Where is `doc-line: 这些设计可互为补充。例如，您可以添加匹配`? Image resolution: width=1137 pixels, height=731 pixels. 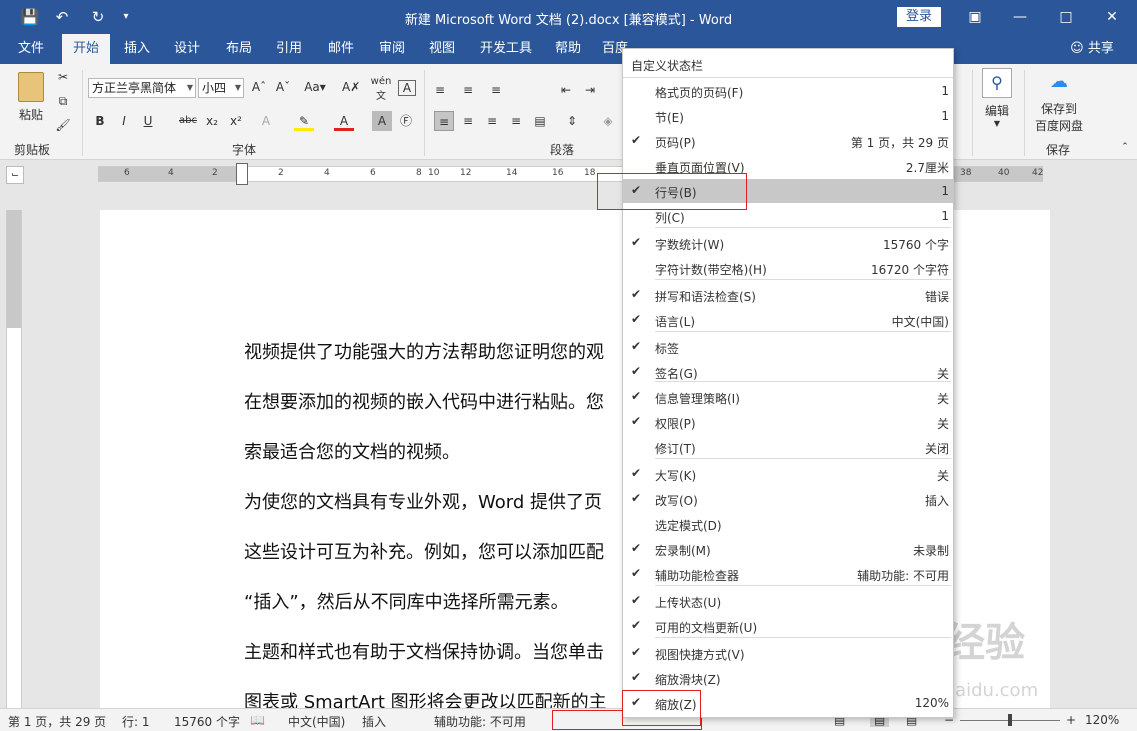
doc-line: 这些设计可互为补充。例如，您可以添加匹配 is located at coordinates (424, 551).